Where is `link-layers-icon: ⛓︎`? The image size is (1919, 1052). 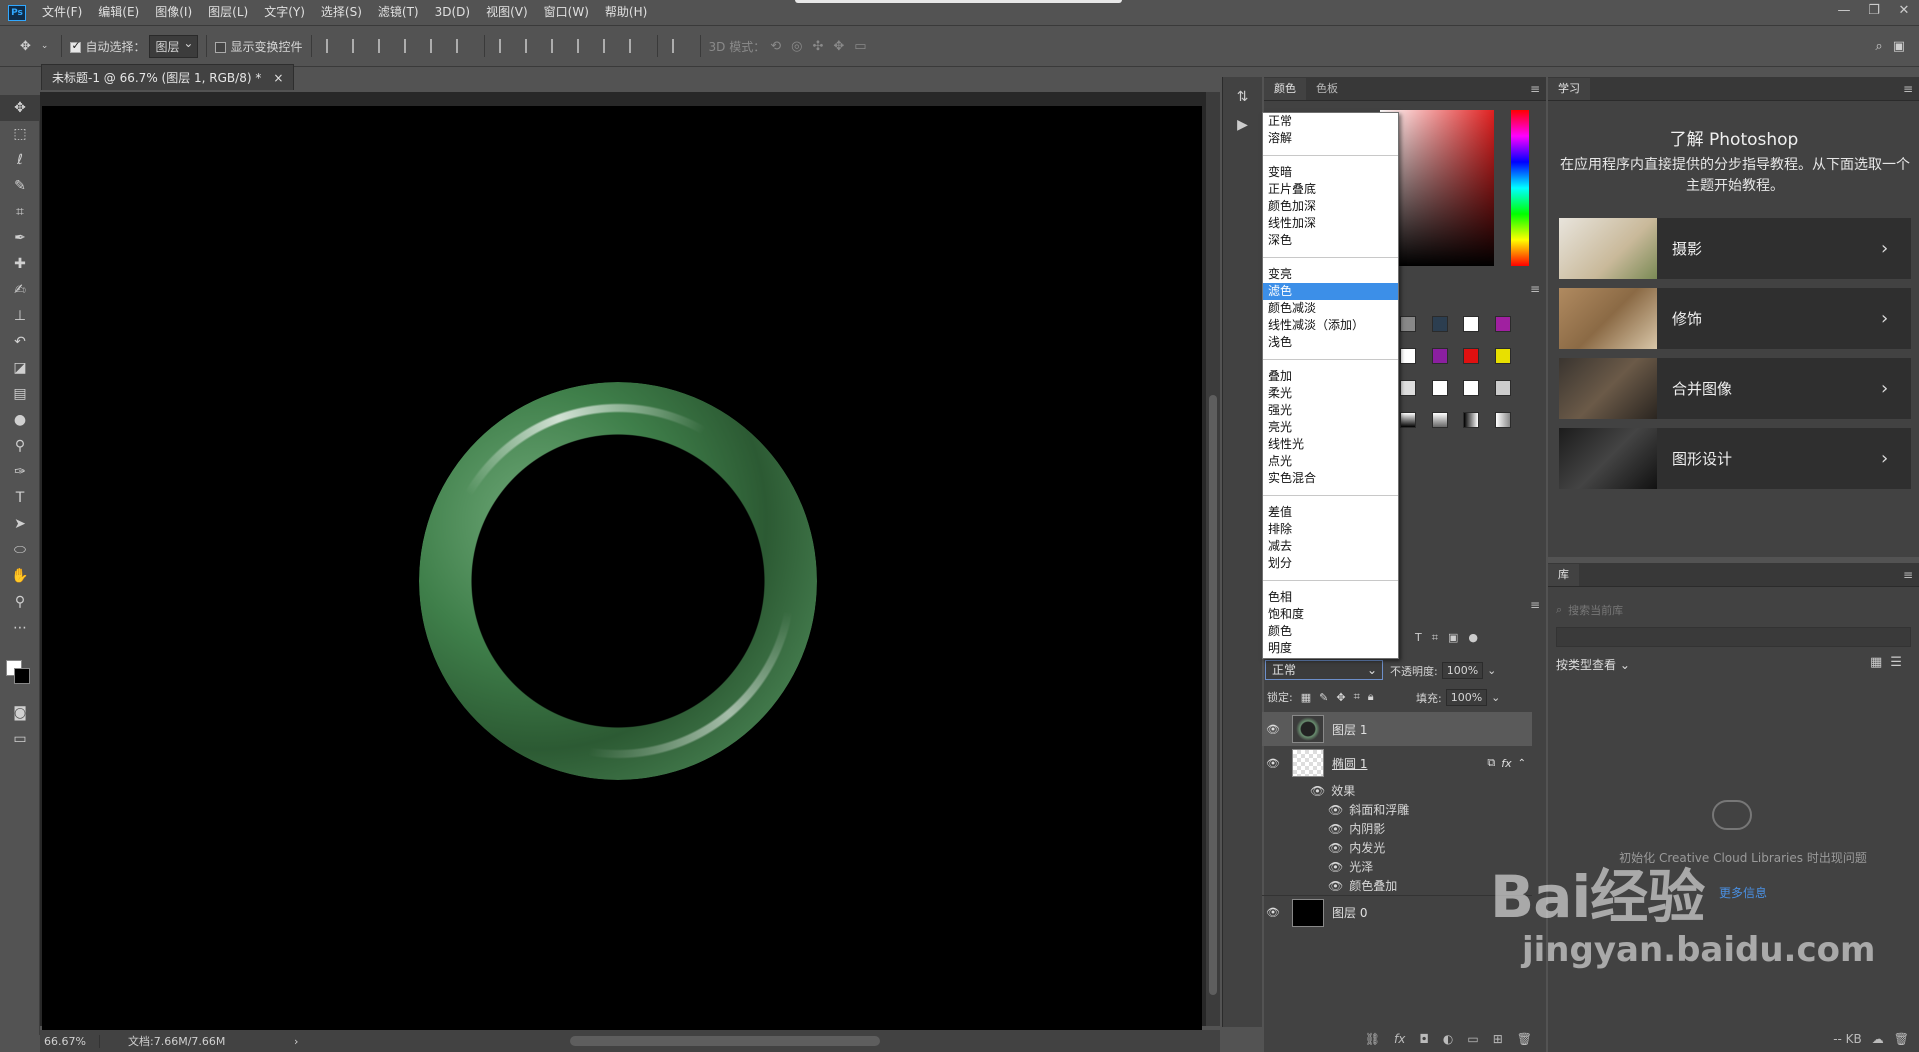
link-layers-icon: ⛓︎ is located at coordinates (1372, 1039).